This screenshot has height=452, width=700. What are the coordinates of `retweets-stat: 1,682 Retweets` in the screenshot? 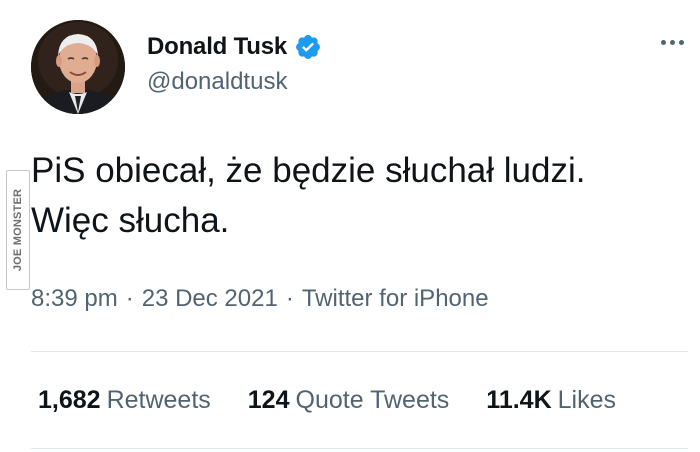 It's located at (124, 400).